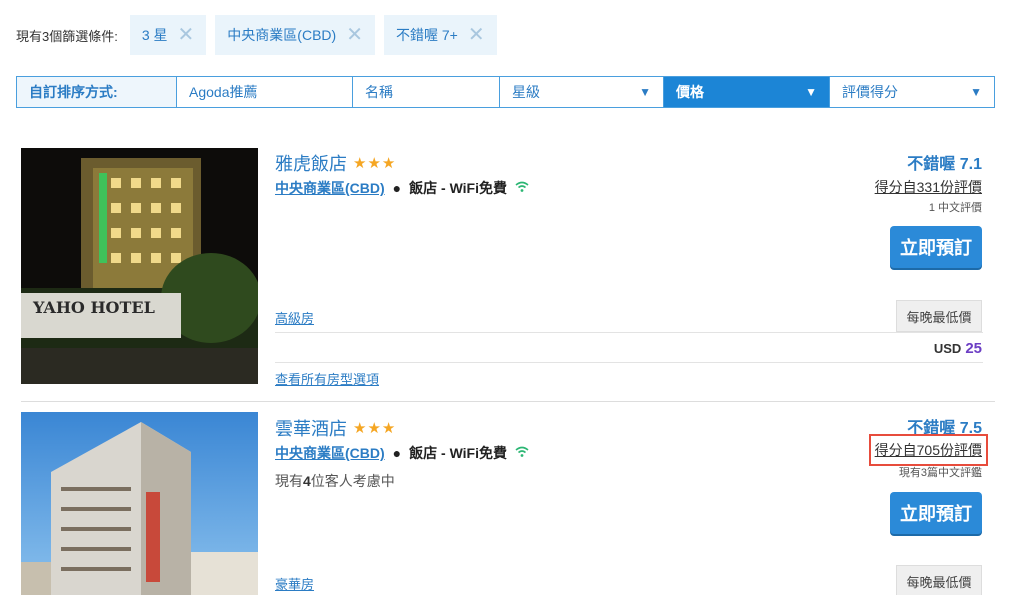  What do you see at coordinates (426, 92) in the screenshot?
I see `sort-option-name: 名稱` at bounding box center [426, 92].